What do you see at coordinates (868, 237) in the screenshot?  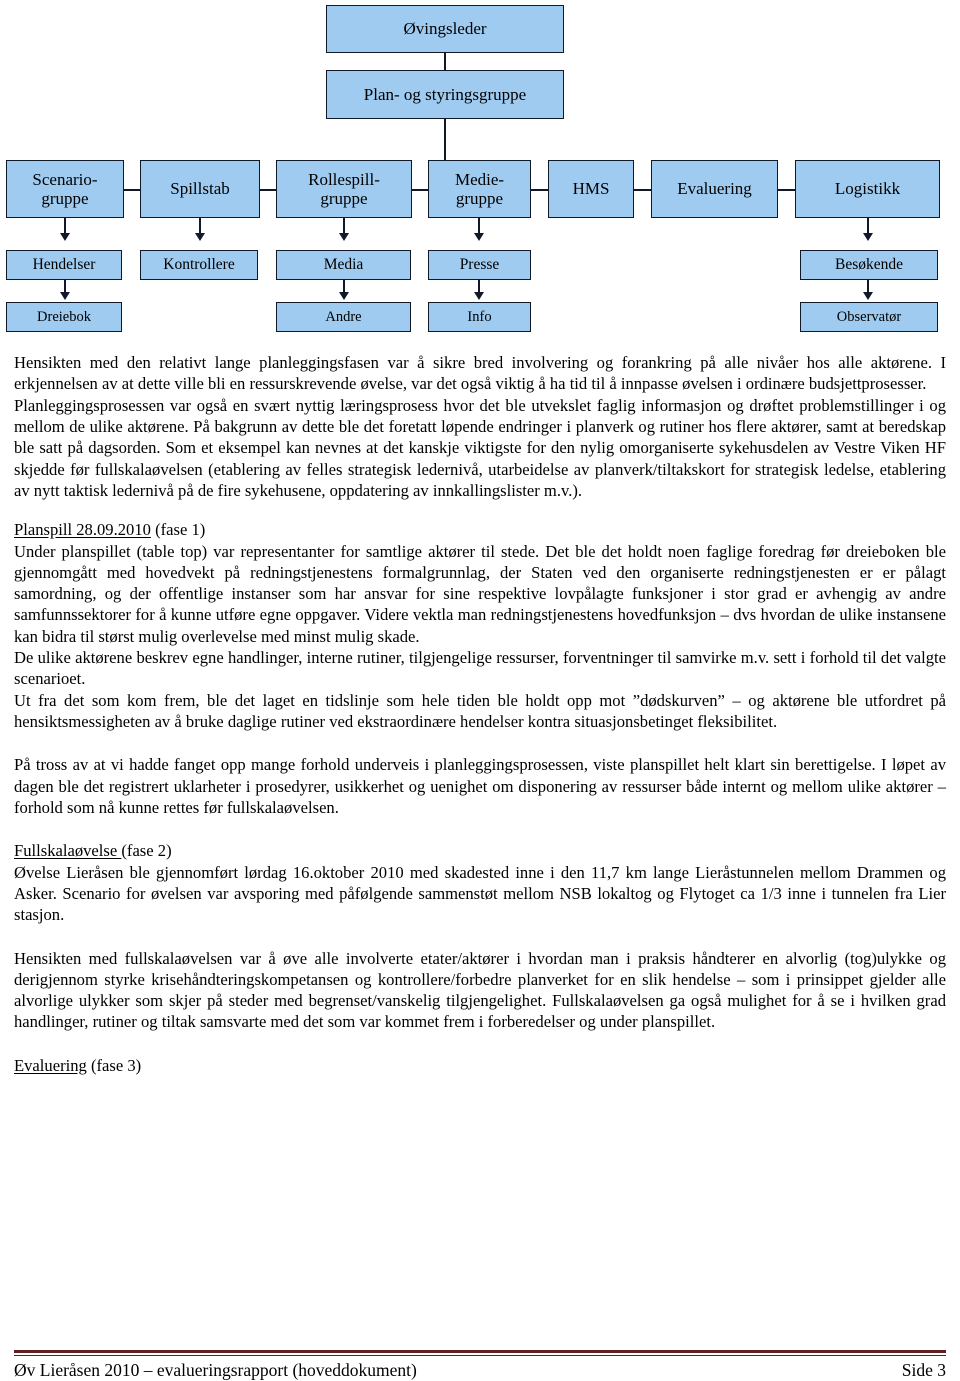 I see `arrow-logistikk-besokende` at bounding box center [868, 237].